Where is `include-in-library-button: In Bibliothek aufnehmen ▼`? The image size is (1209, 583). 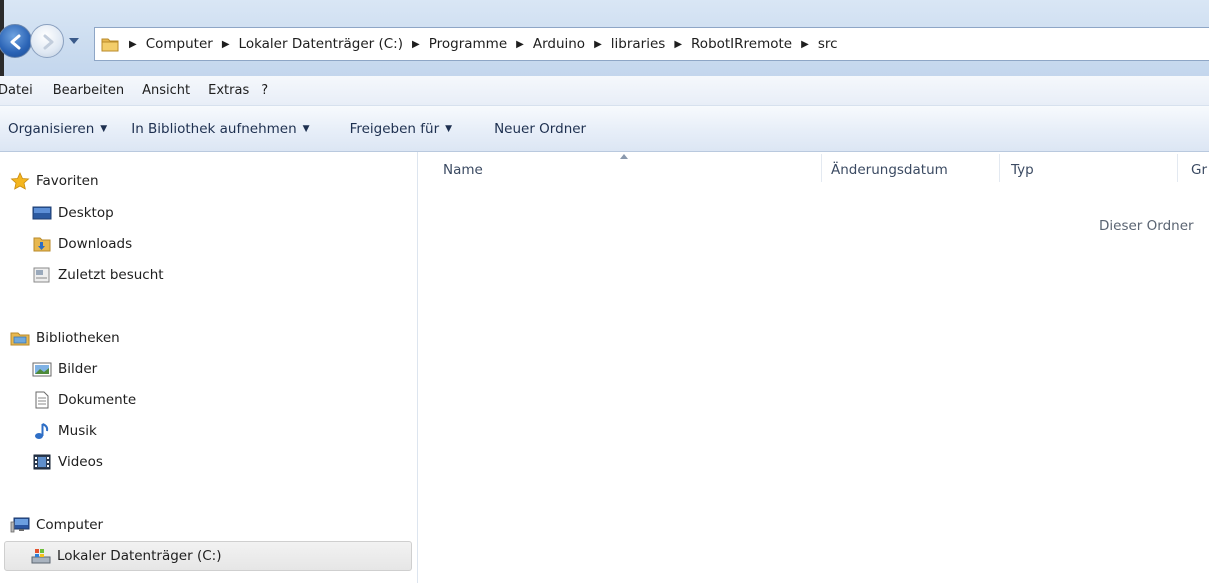 include-in-library-button: In Bibliothek aufnehmen ▼ is located at coordinates (220, 129).